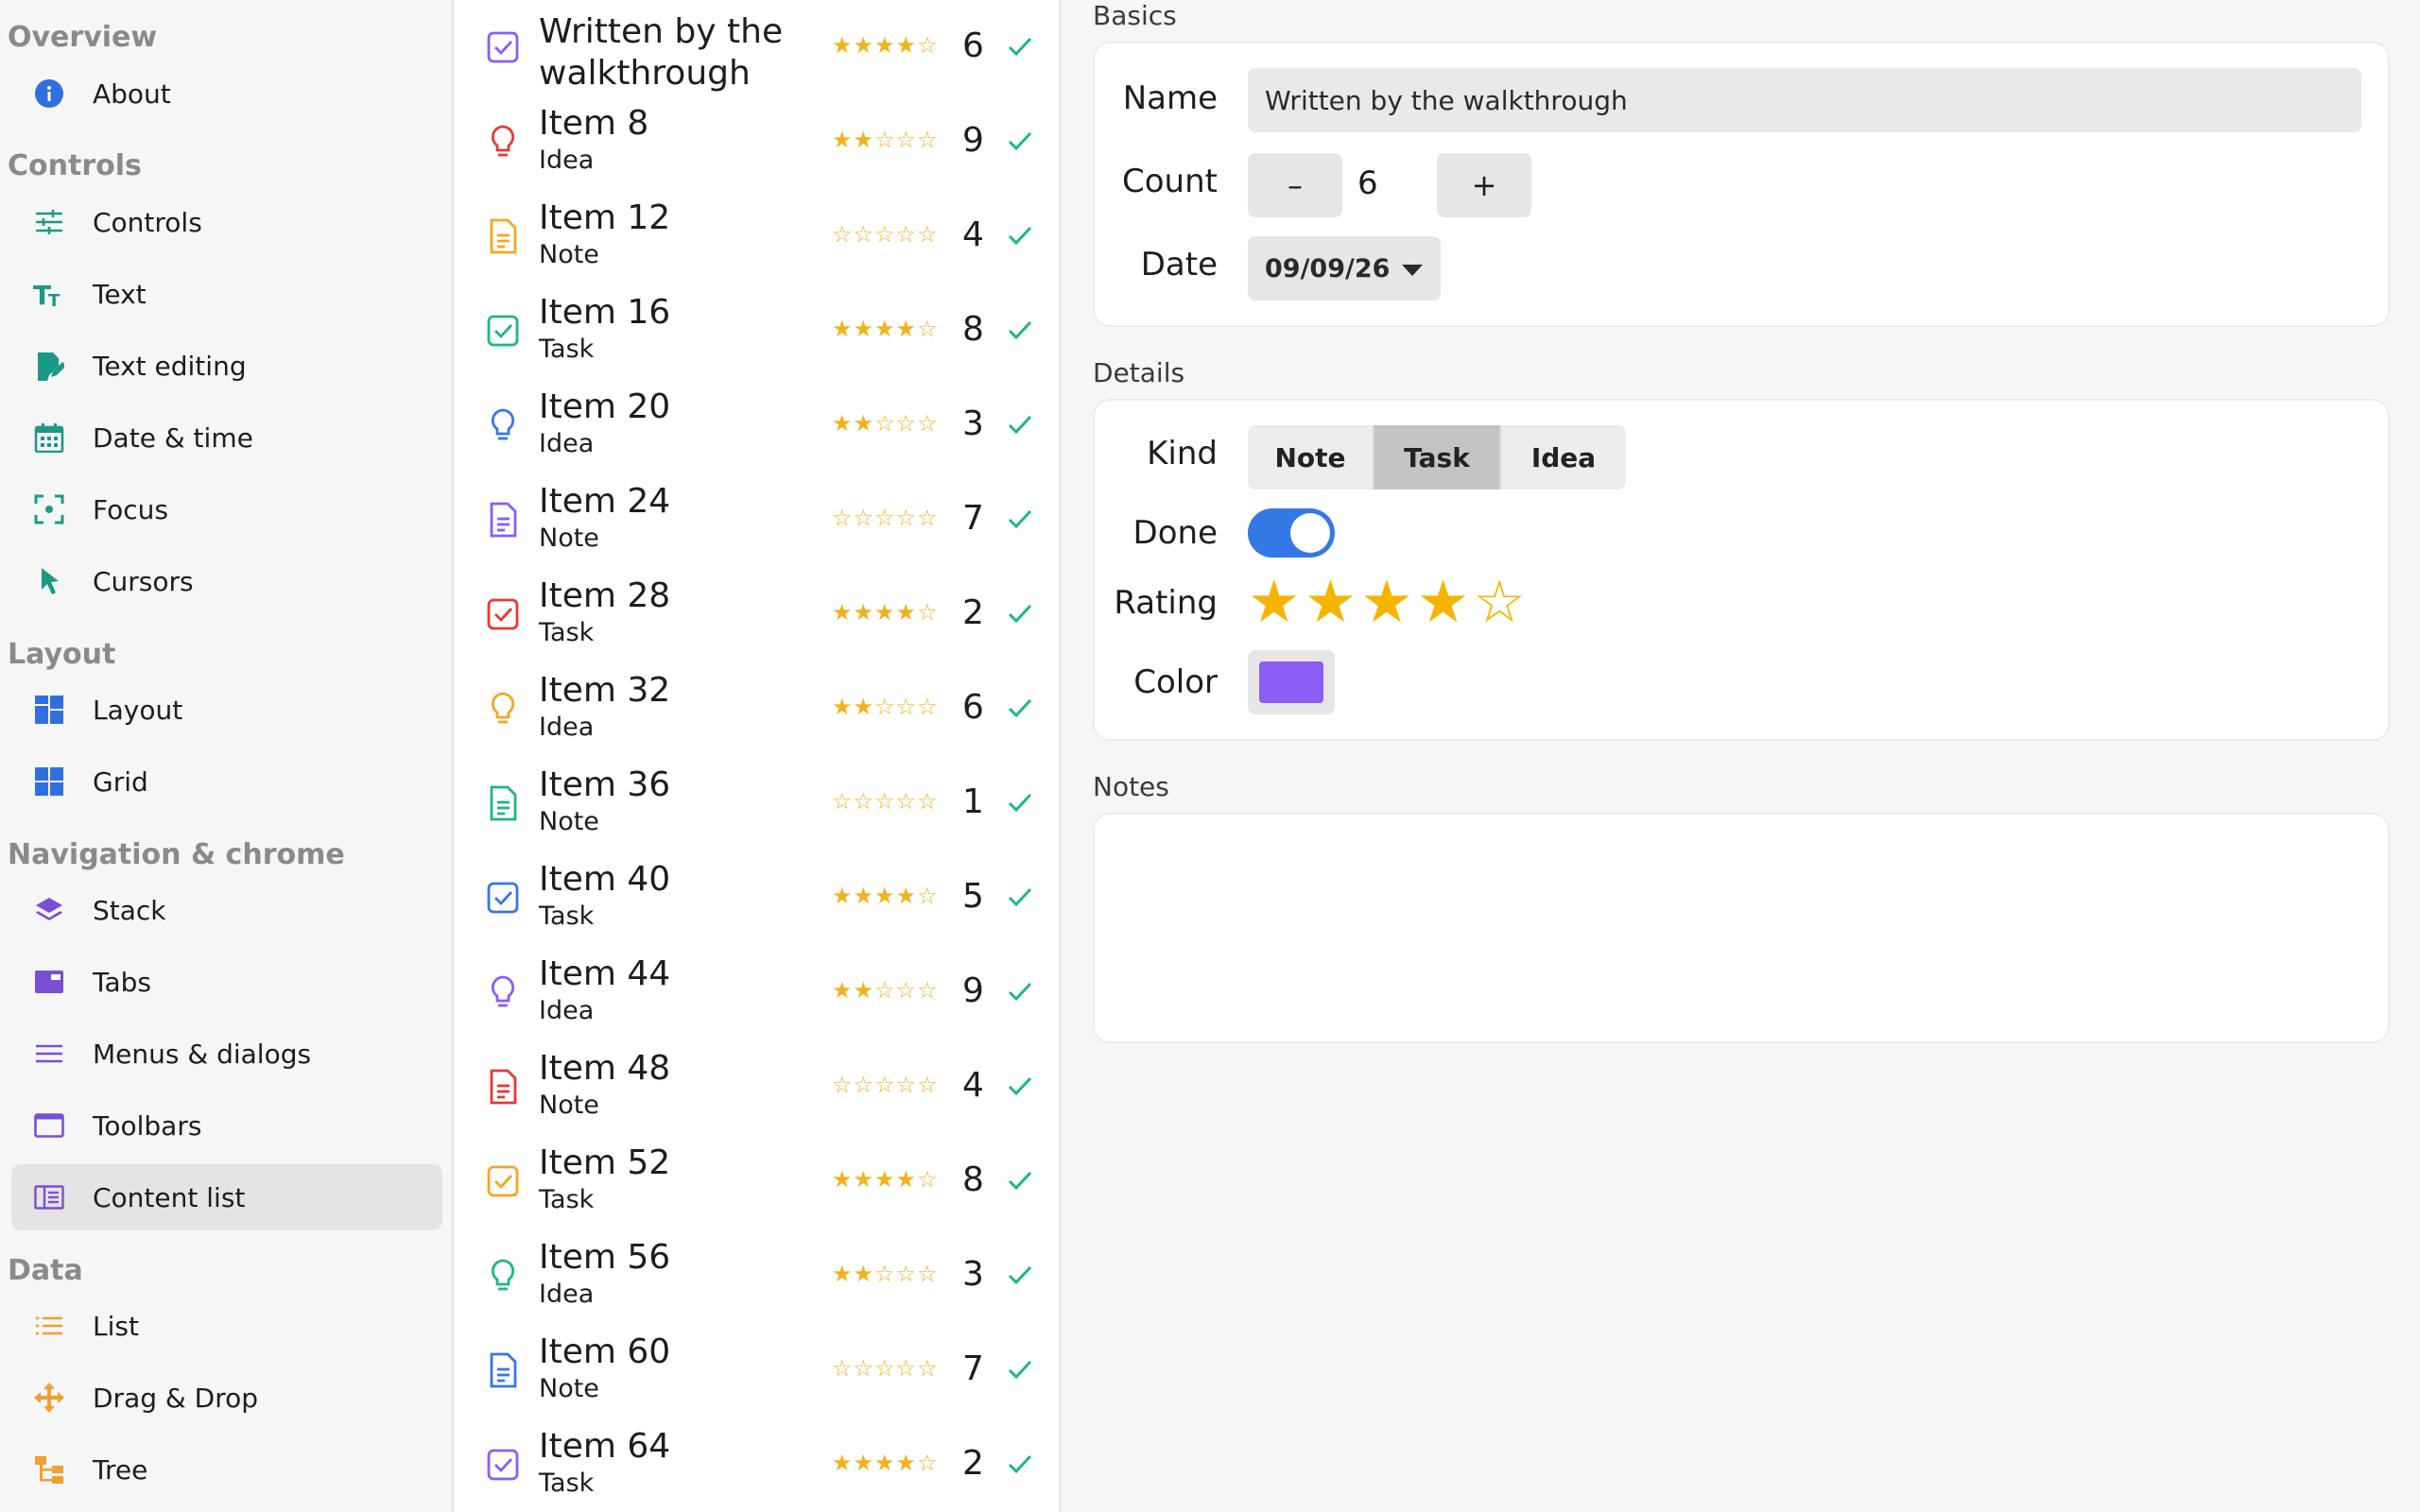 This screenshot has height=1512, width=2420. Describe the element at coordinates (226, 93) in the screenshot. I see `sidebar-item-about: About` at that location.